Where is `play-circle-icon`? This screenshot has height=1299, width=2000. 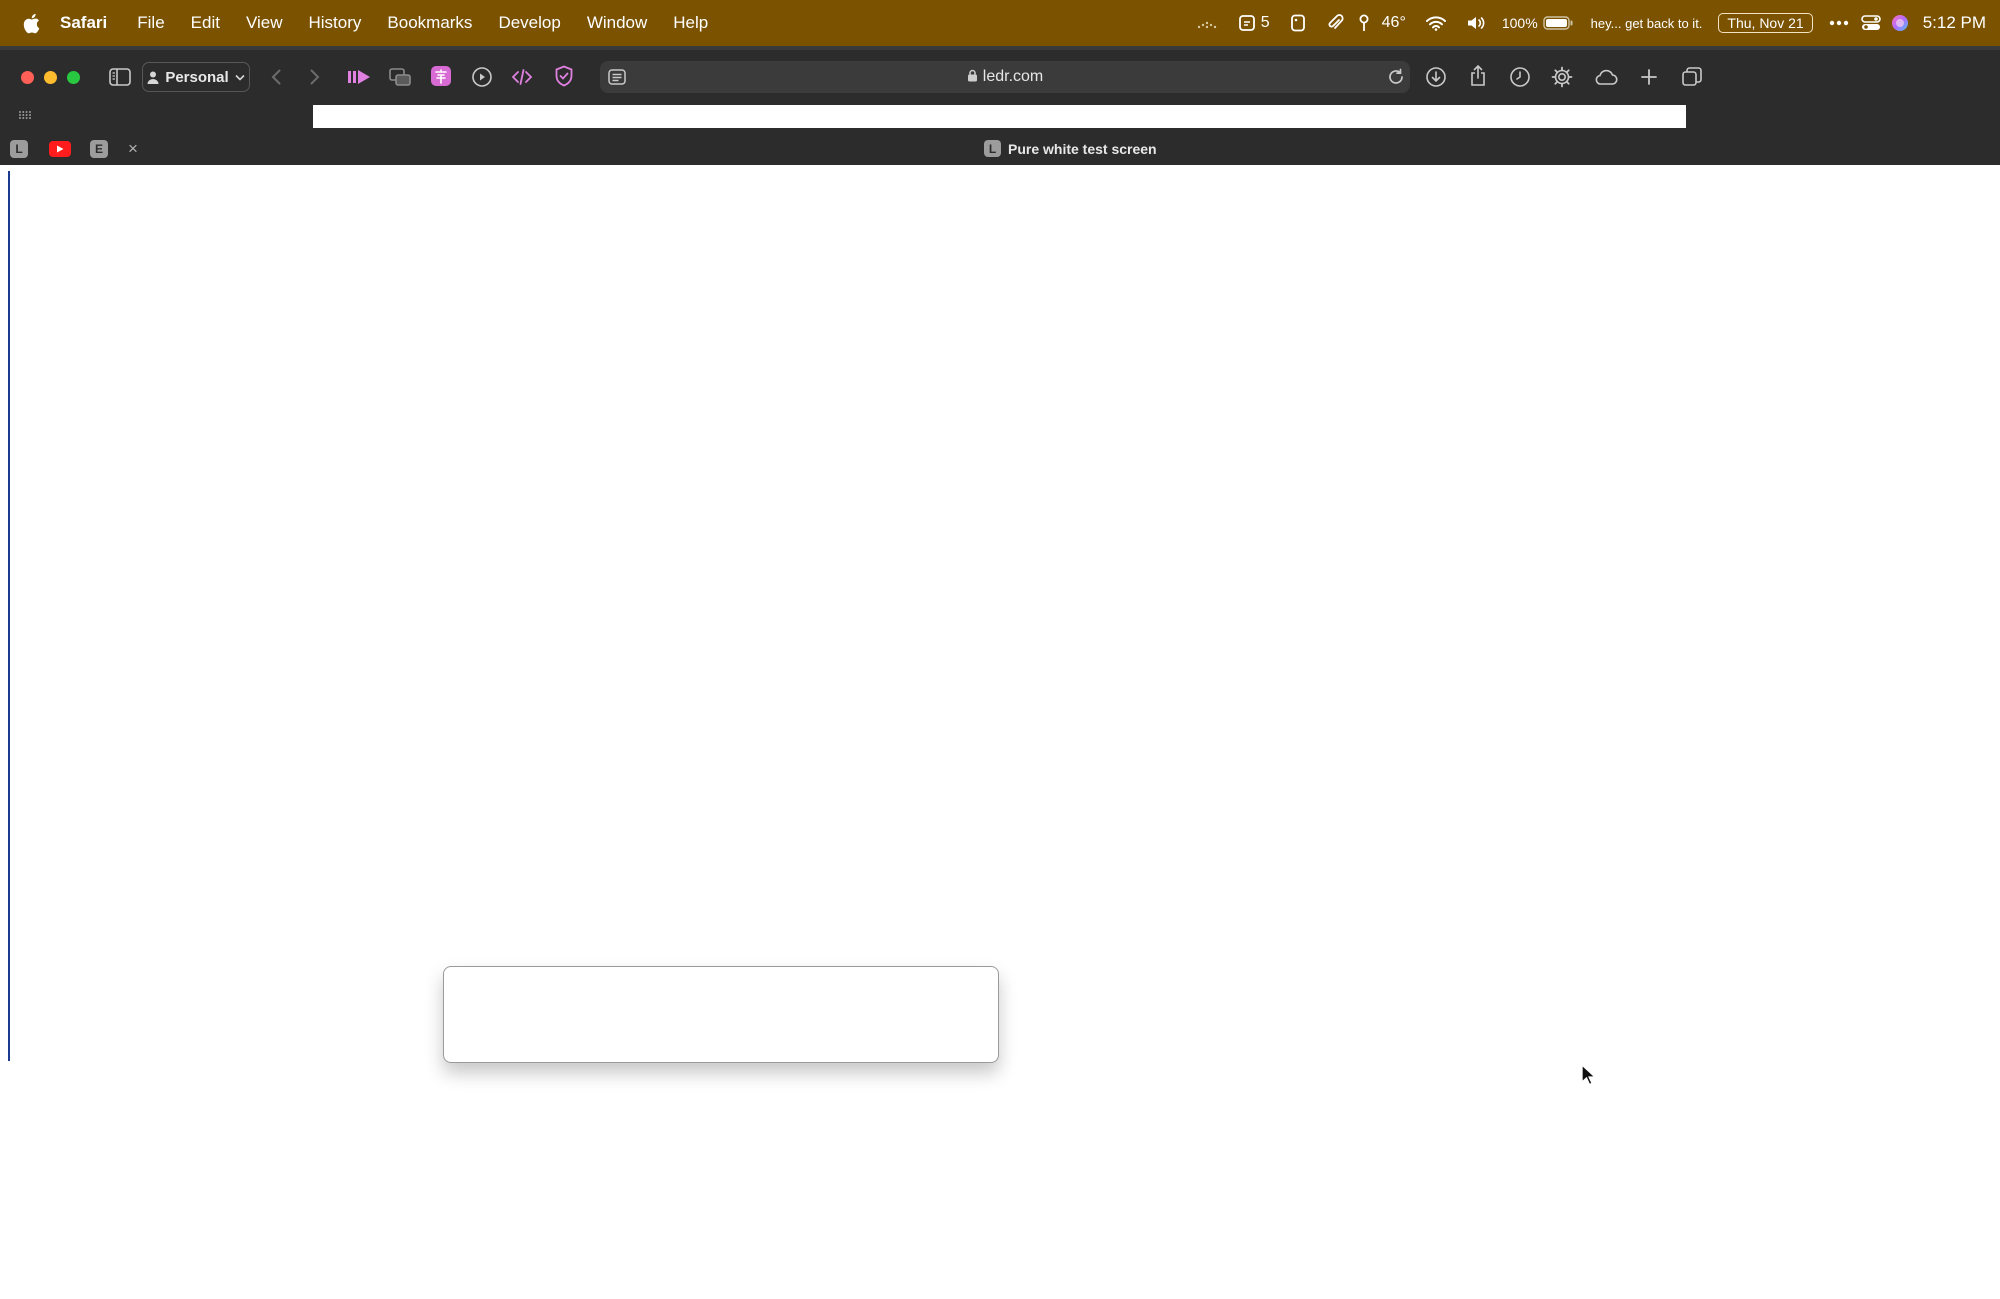 play-circle-icon is located at coordinates (482, 77).